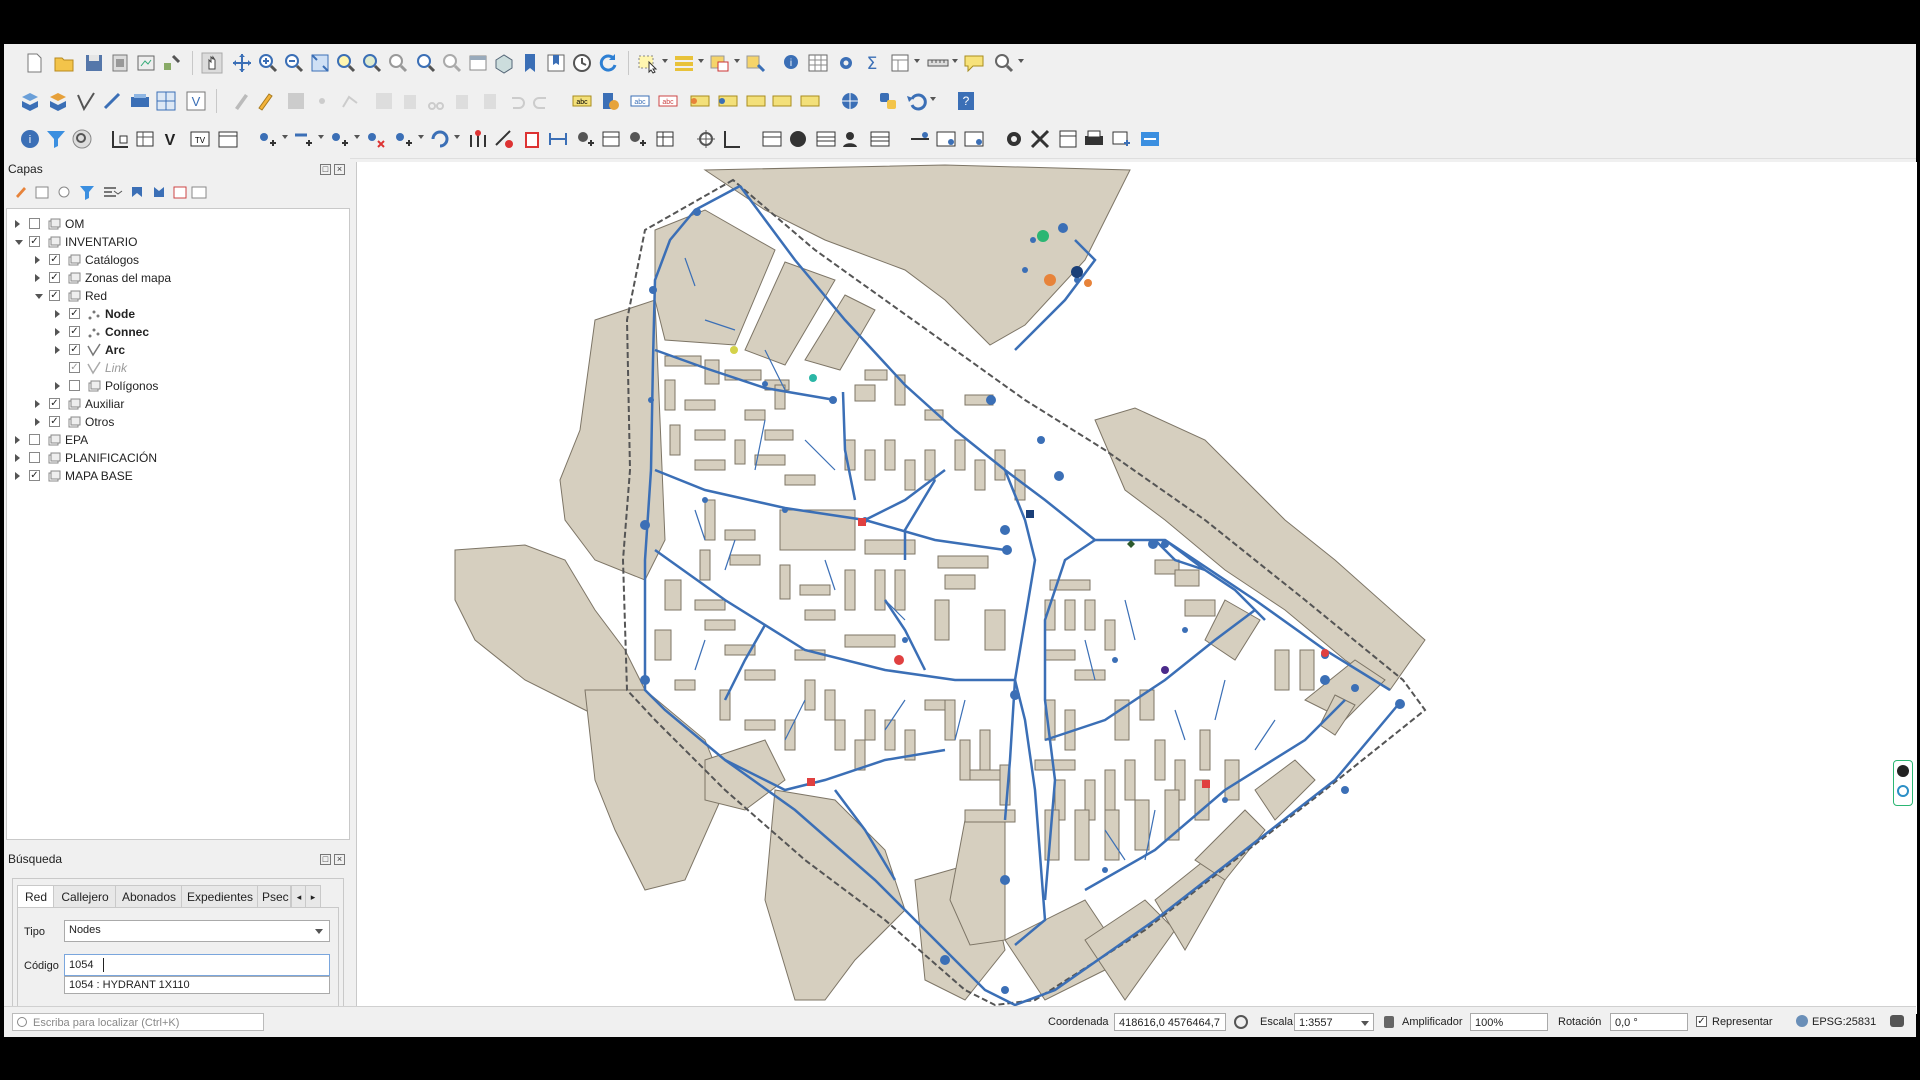  Describe the element at coordinates (372, 63) in the screenshot. I see `zoom-to-layer-icon` at that location.